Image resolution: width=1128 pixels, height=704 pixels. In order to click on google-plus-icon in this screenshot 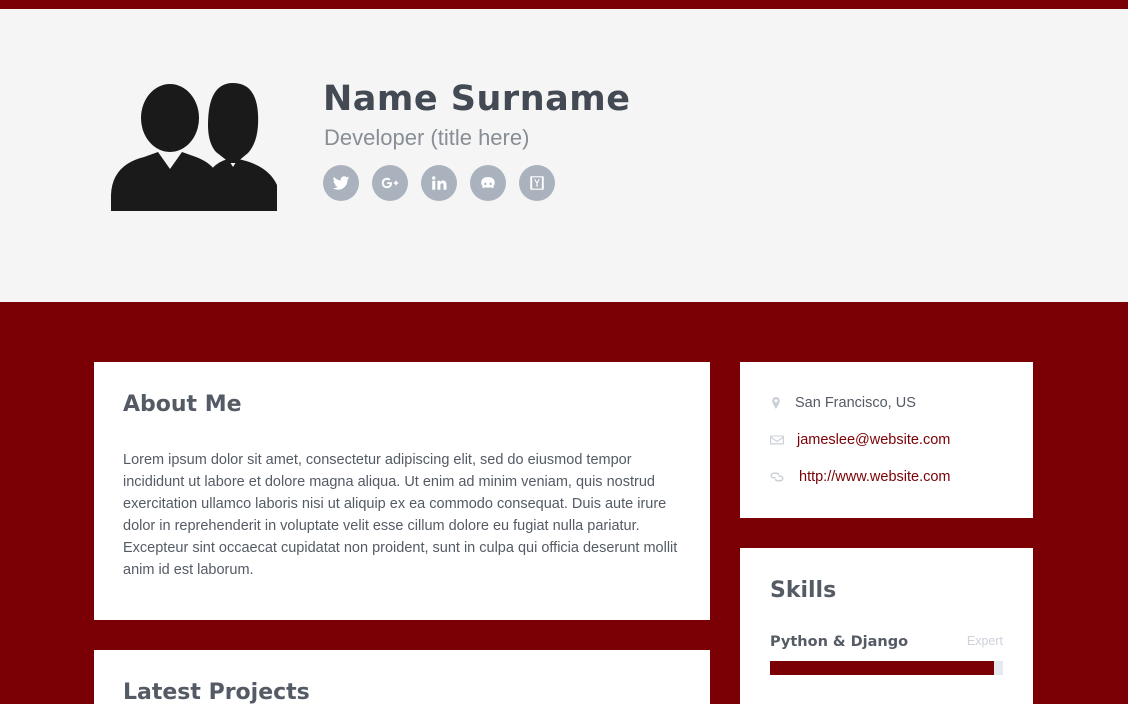, I will do `click(390, 183)`.